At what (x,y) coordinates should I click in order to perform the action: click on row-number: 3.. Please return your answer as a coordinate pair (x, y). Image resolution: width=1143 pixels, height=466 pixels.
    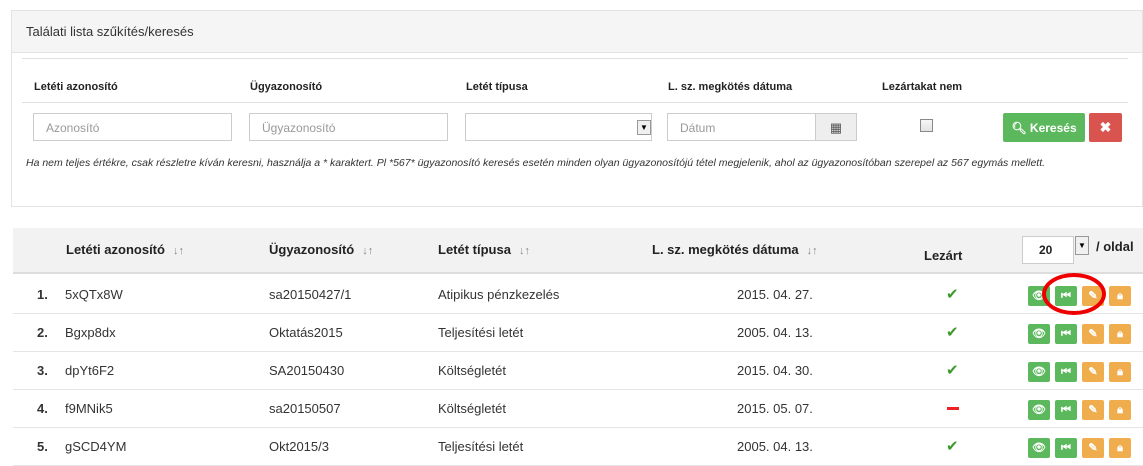
    Looking at the image, I should click on (42, 370).